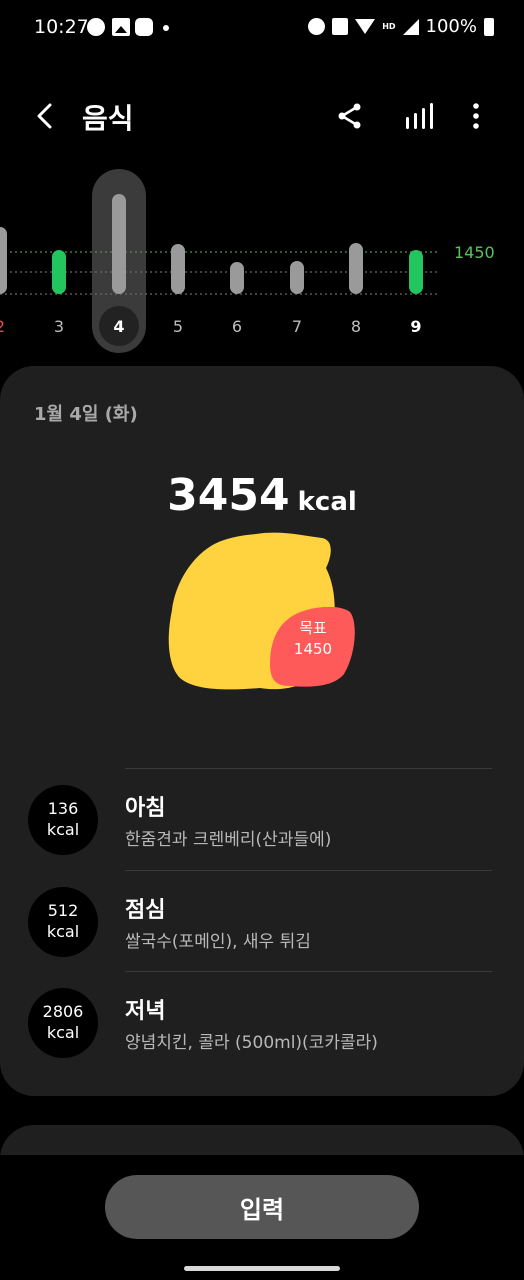 The height and width of the screenshot is (1280, 524). I want to click on kakaotalk-notification-icon, so click(96, 27).